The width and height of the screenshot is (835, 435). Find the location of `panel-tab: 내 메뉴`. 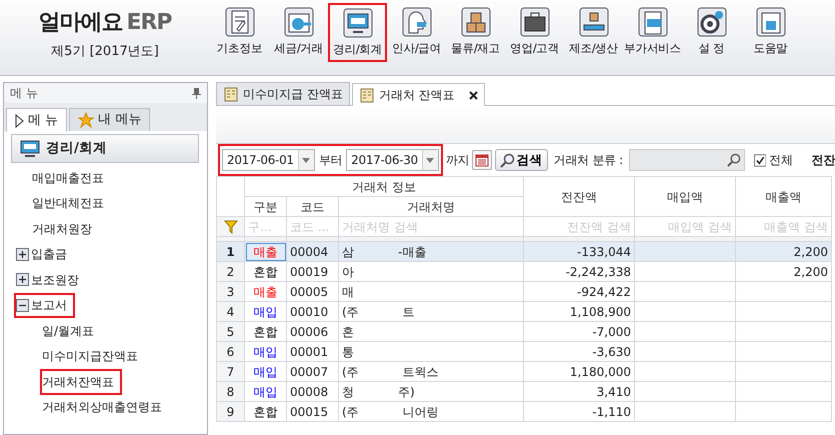

panel-tab: 내 메뉴 is located at coordinates (109, 119).